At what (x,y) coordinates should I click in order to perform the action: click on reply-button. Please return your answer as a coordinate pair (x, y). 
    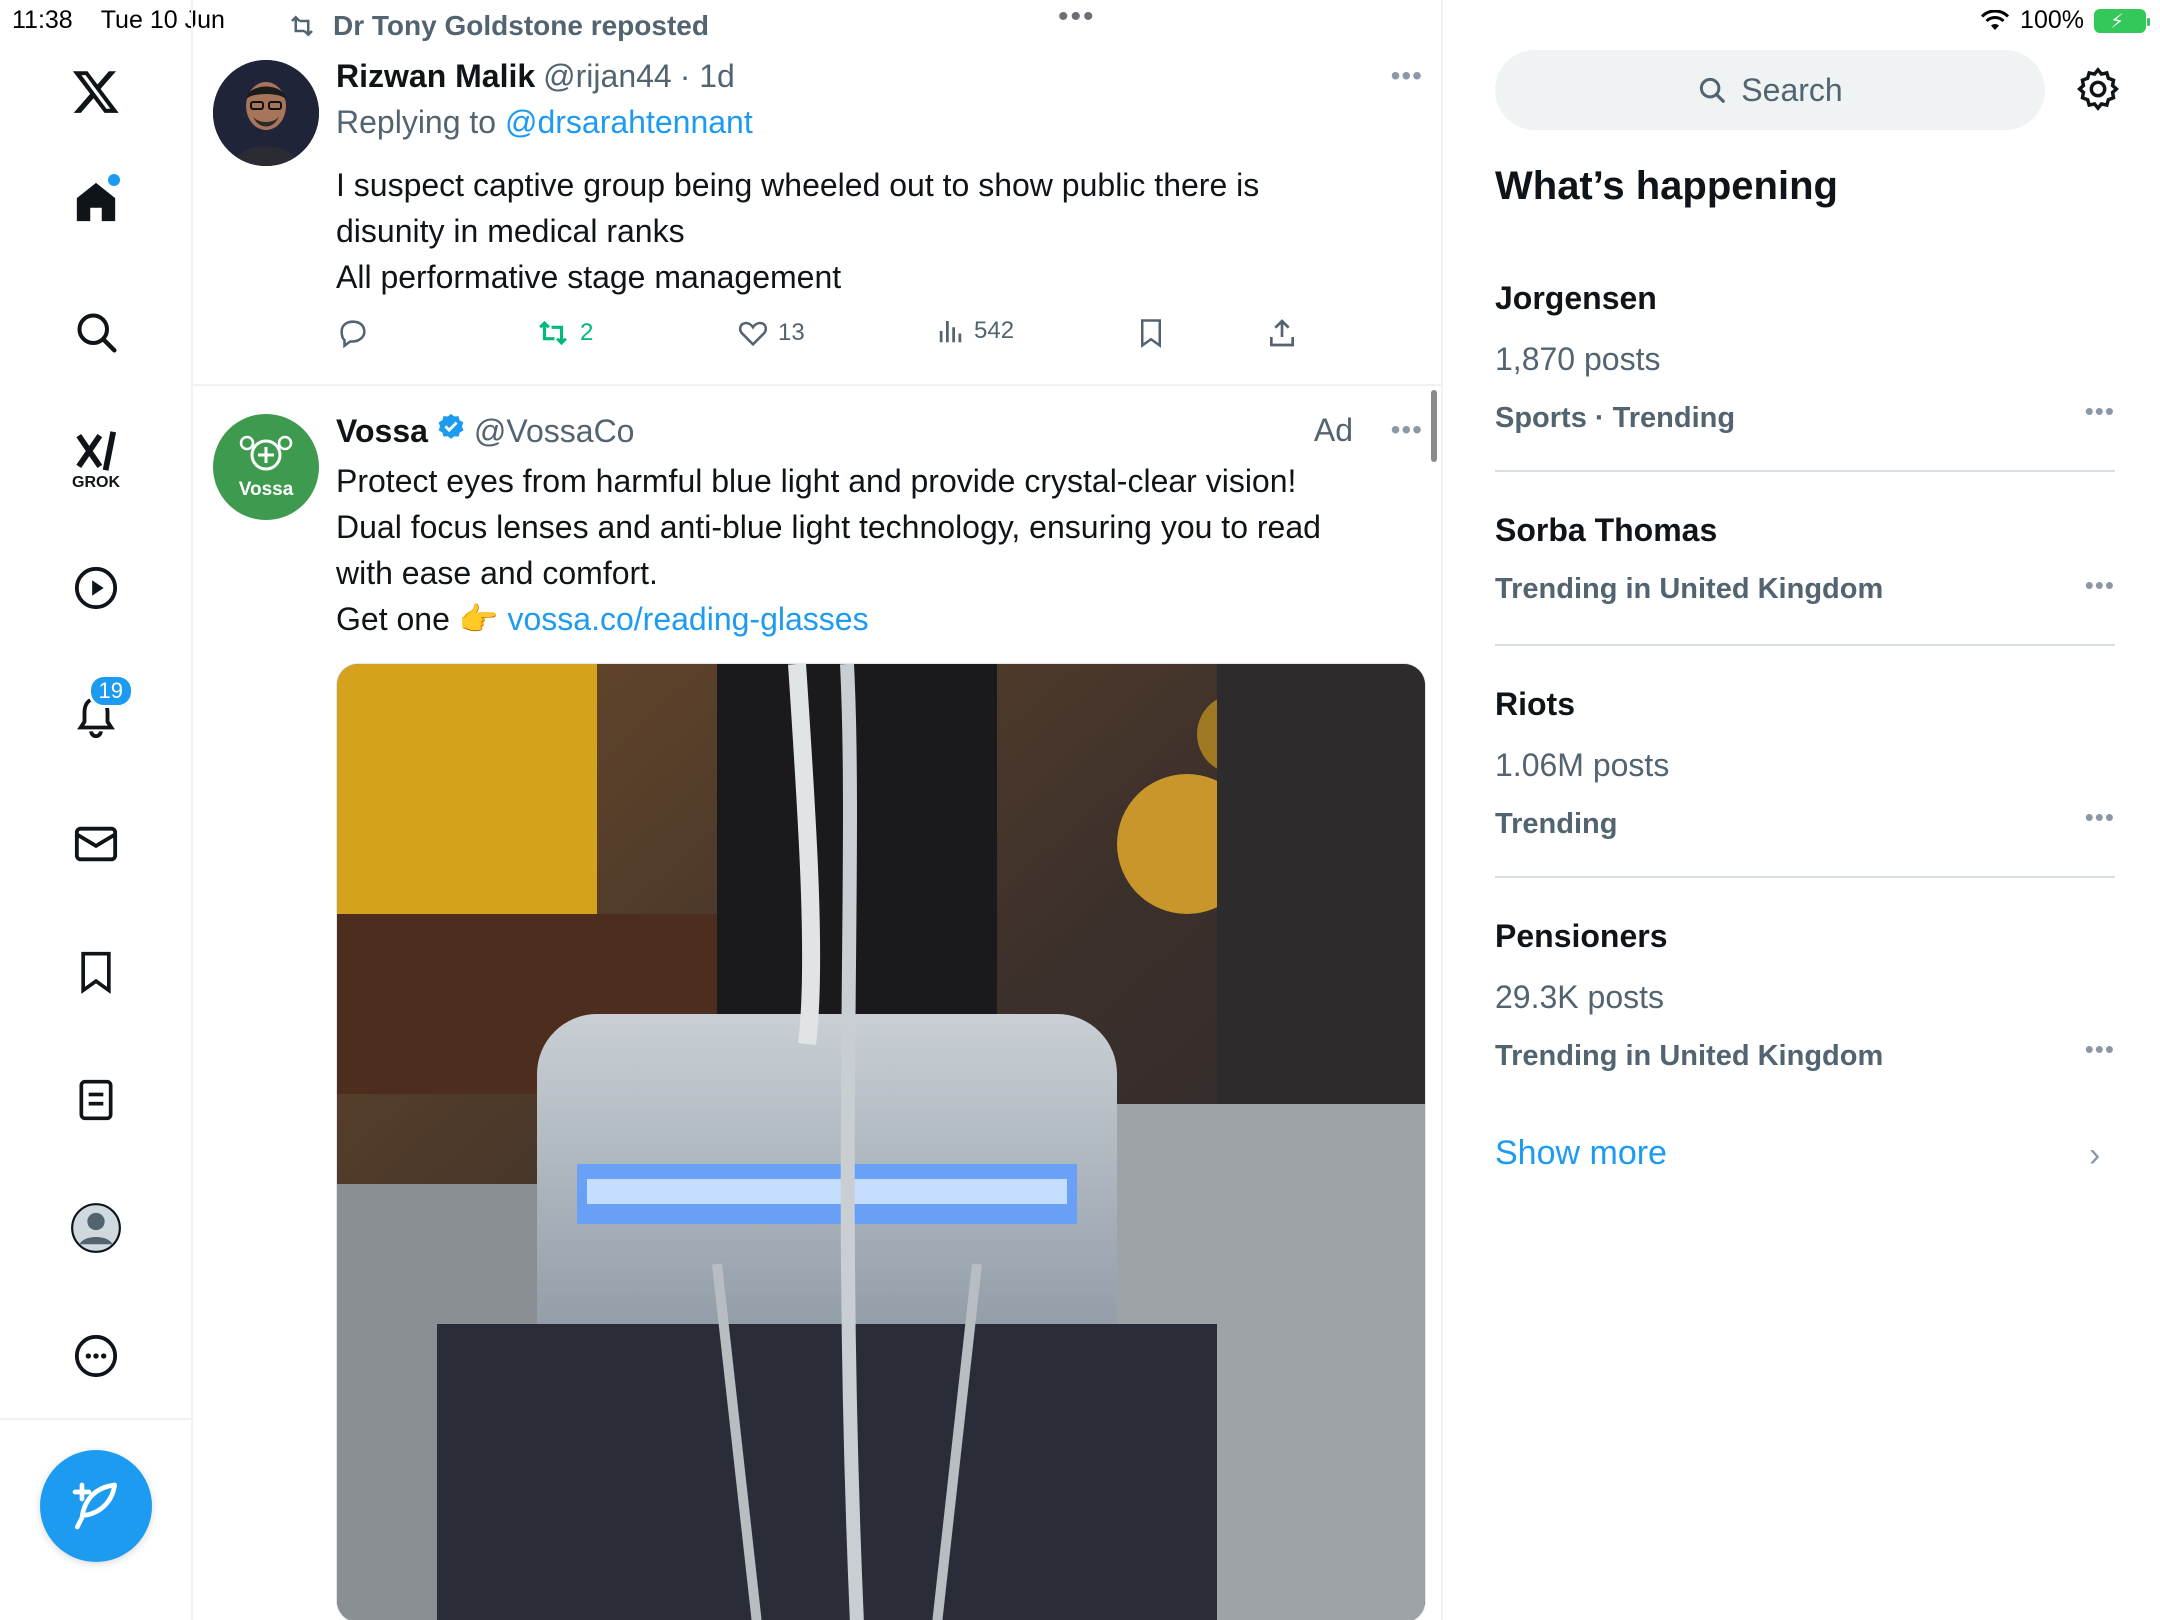
    Looking at the image, I should click on (353, 333).